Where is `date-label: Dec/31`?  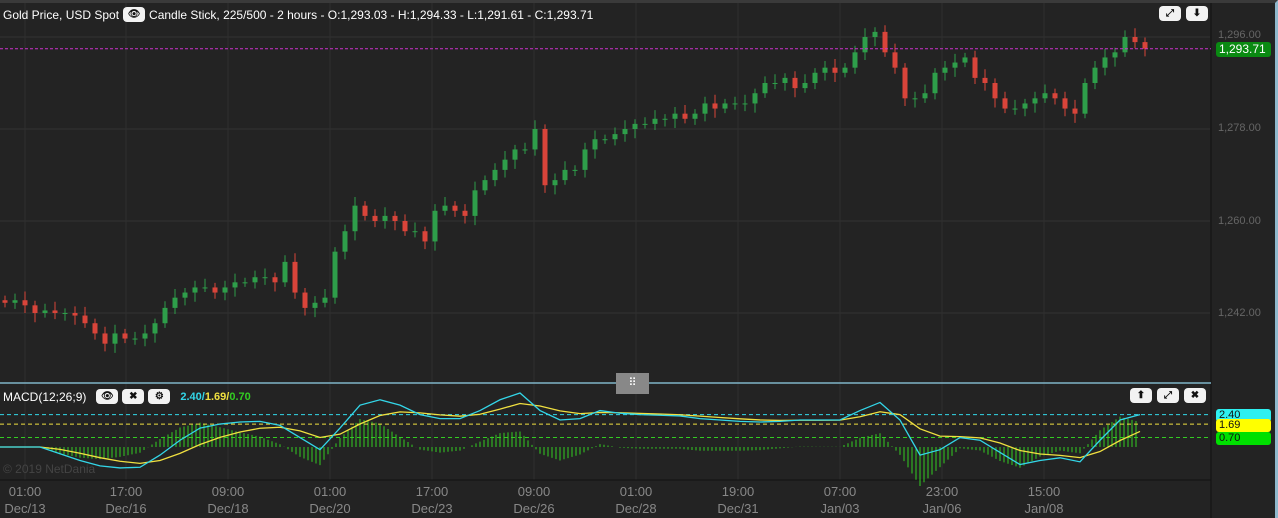 date-label: Dec/31 is located at coordinates (738, 508).